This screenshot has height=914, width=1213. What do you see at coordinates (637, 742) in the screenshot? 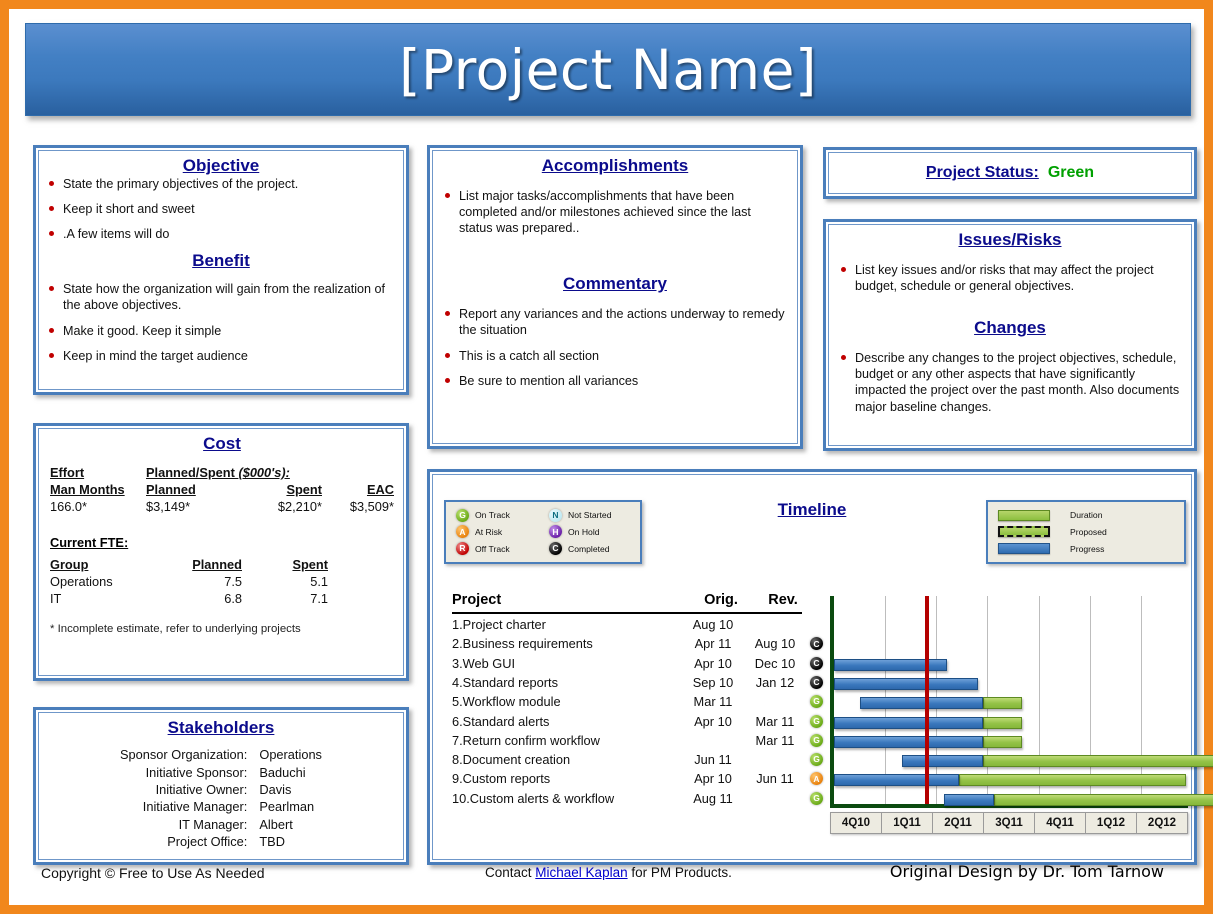
I see `table-row: 7.Return confirm workflow Mar 11 G` at bounding box center [637, 742].